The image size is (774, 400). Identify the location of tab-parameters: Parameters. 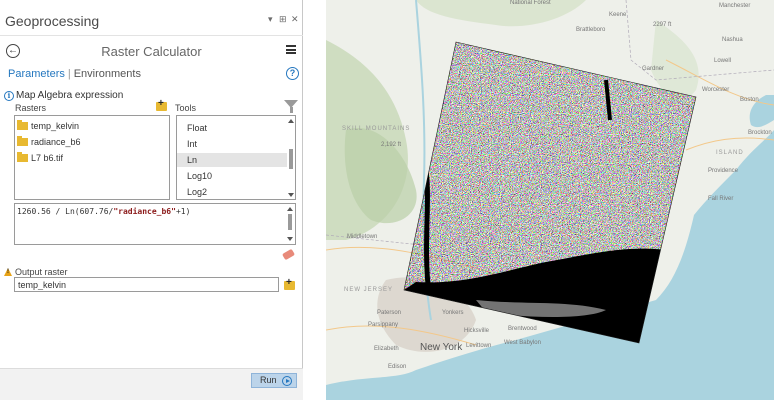
(36, 74).